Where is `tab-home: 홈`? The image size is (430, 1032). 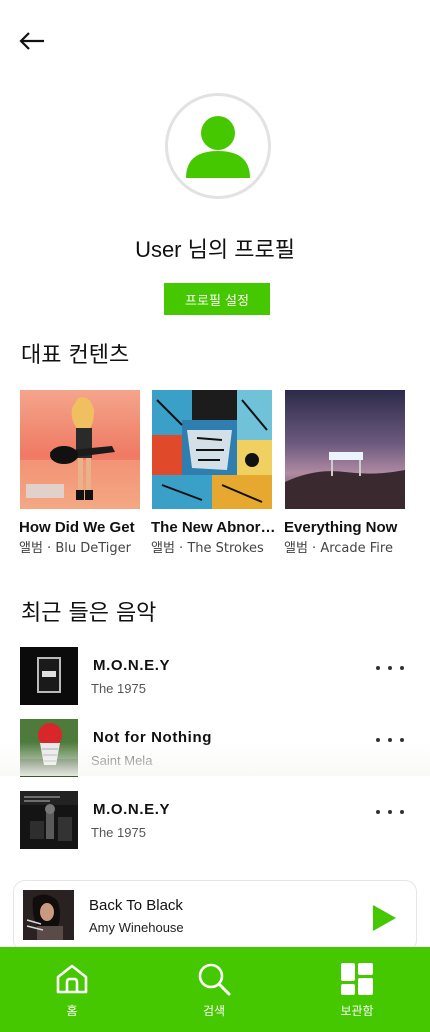
tab-home: 홈 is located at coordinates (72, 989).